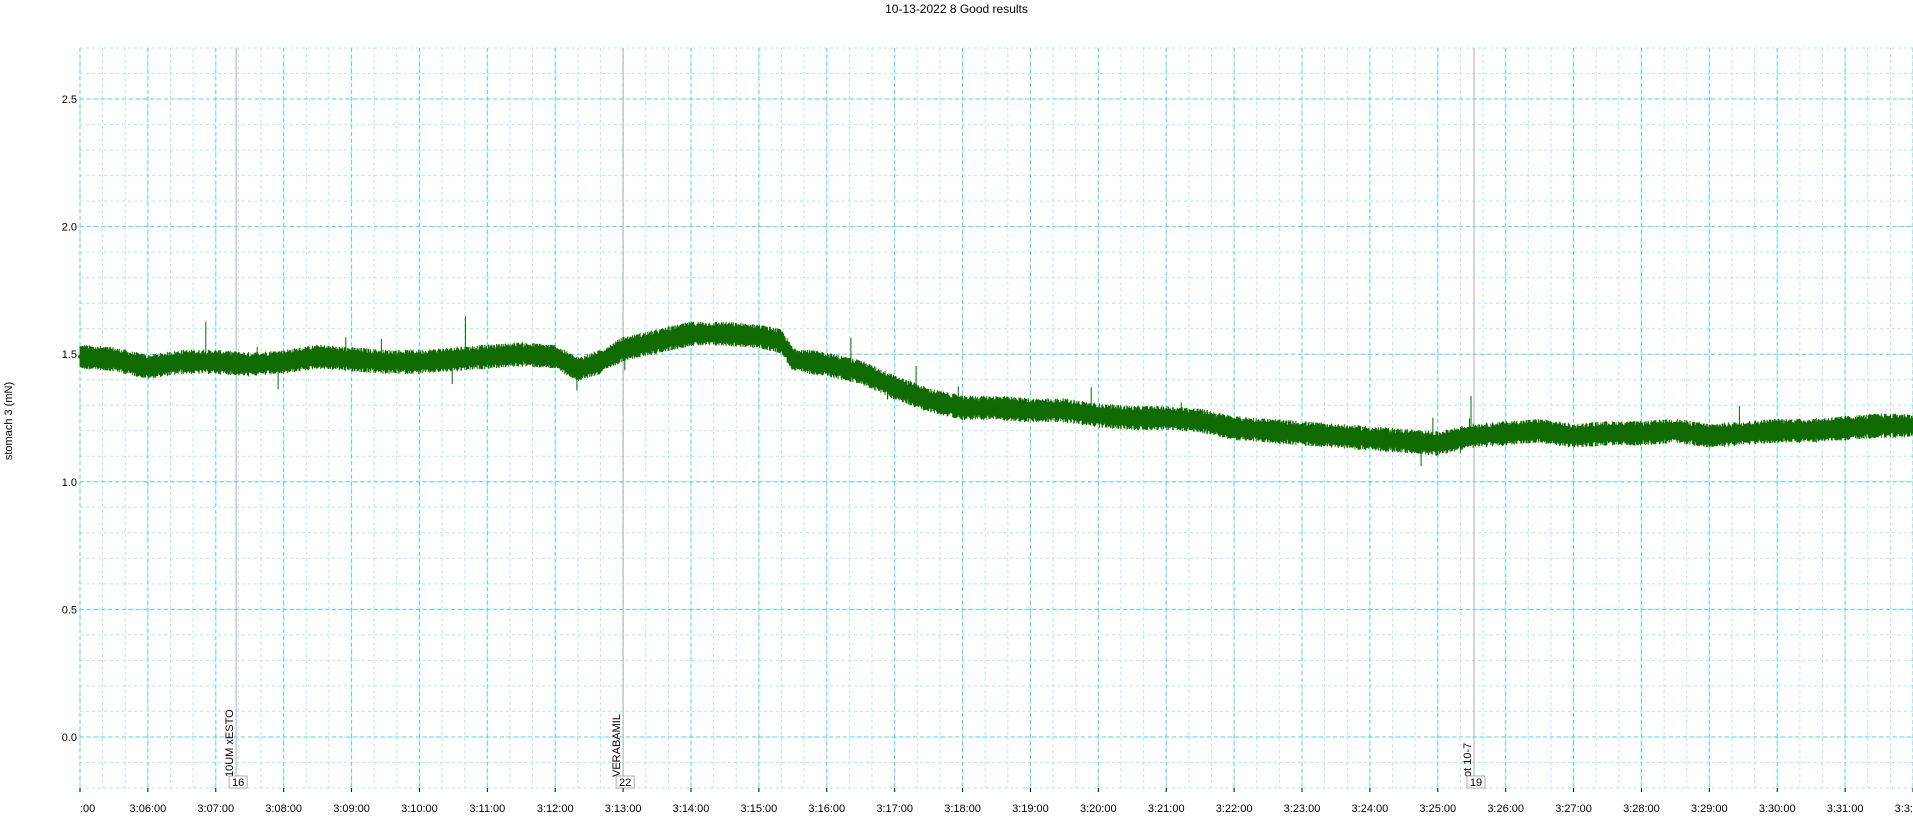 The image size is (1913, 821). What do you see at coordinates (69, 610) in the screenshot?
I see `y-tick-label: 0.5` at bounding box center [69, 610].